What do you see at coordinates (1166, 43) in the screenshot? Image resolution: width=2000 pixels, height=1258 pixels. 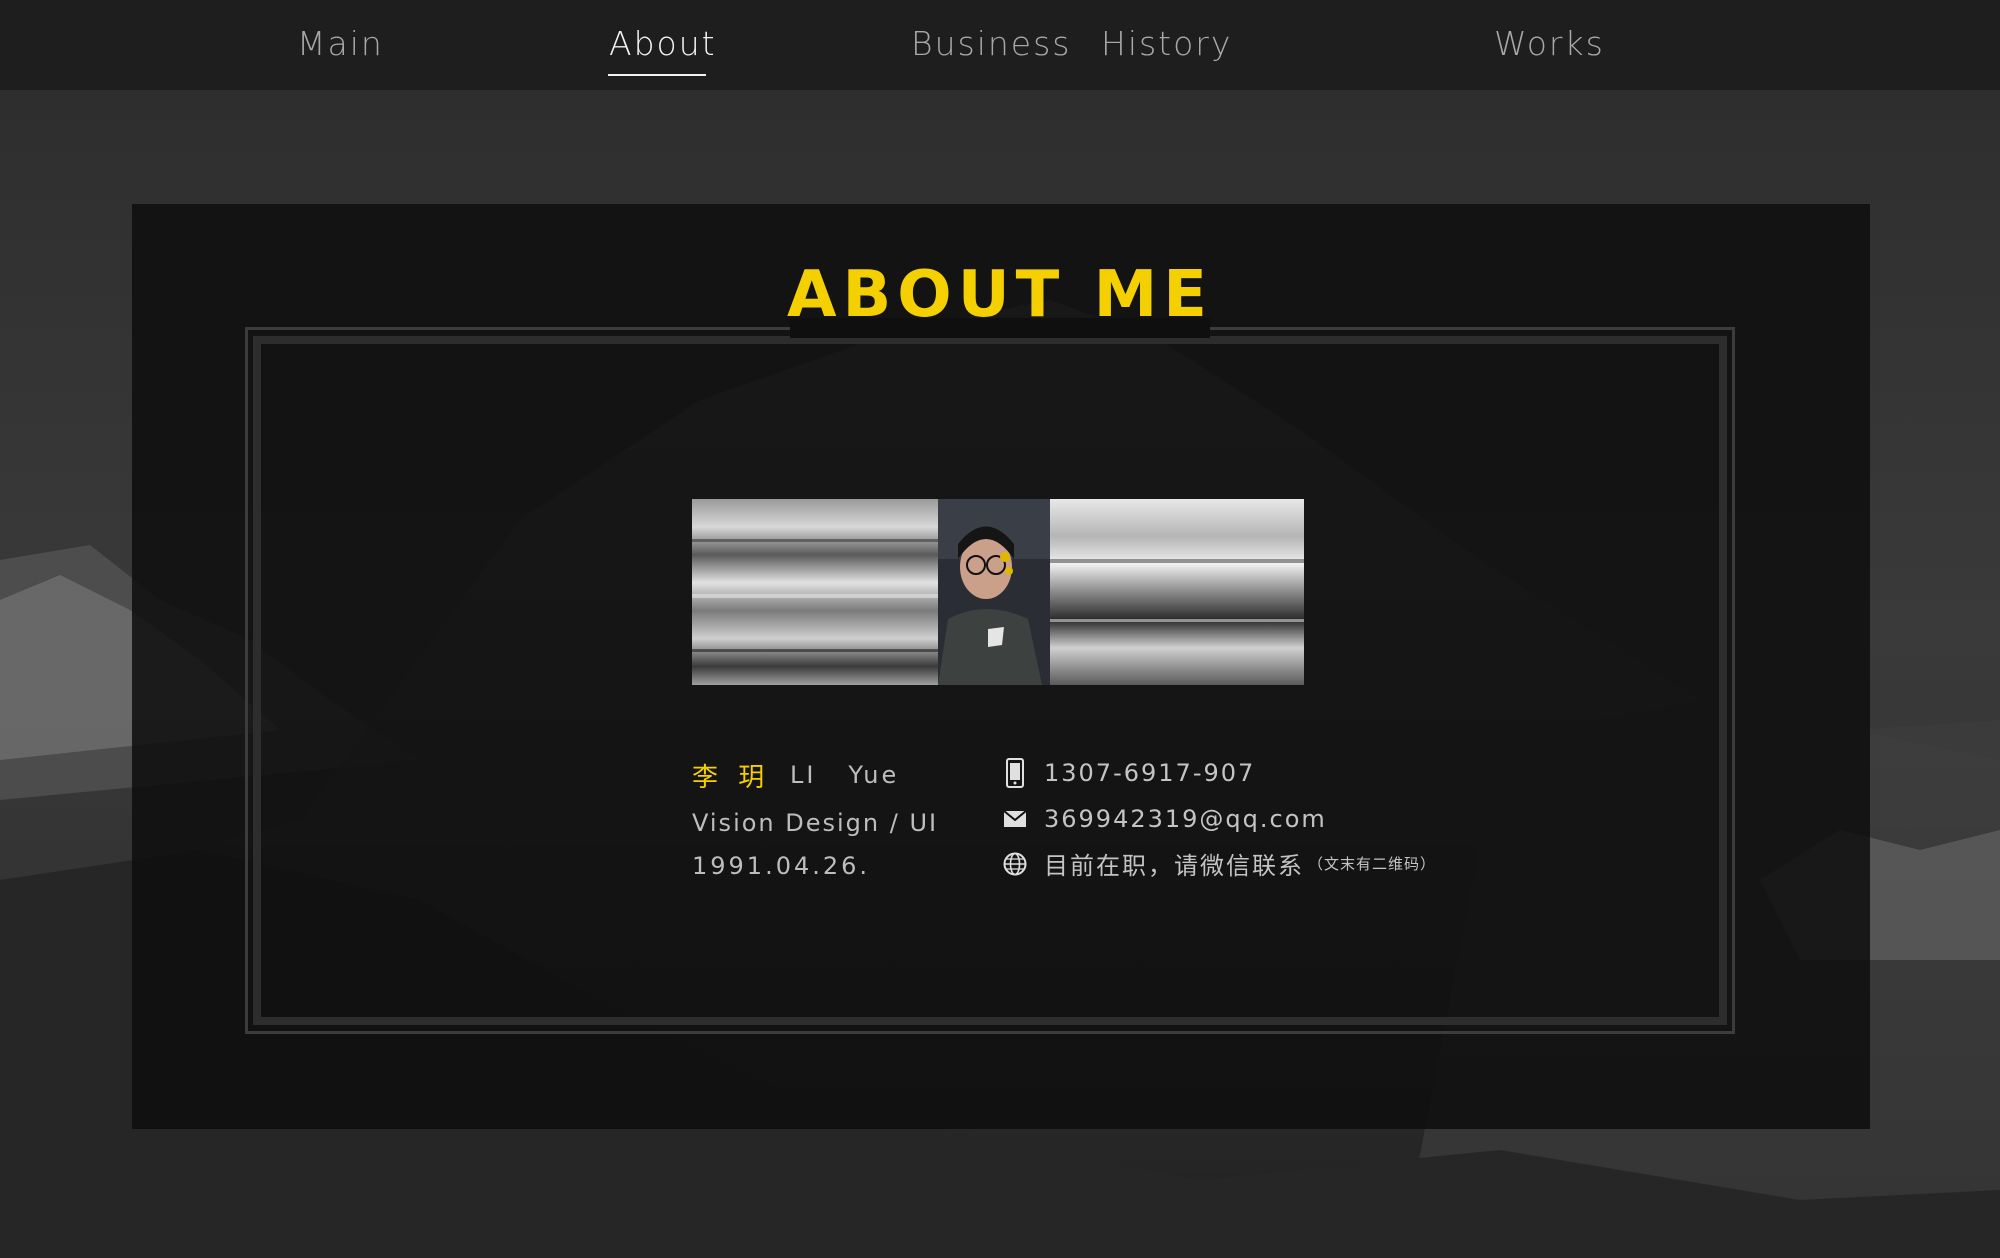 I see `nav-history: History` at bounding box center [1166, 43].